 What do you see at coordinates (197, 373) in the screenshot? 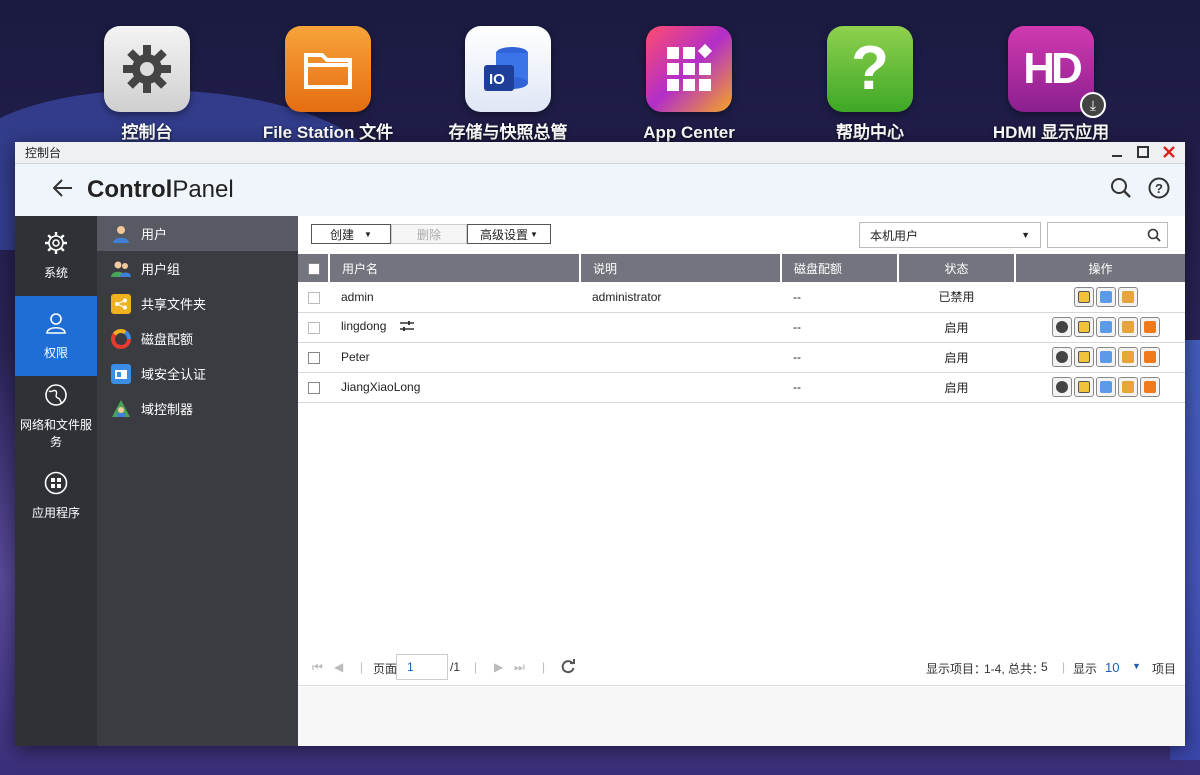
I see `nav2-domain-auth: 域安全认证` at bounding box center [197, 373].